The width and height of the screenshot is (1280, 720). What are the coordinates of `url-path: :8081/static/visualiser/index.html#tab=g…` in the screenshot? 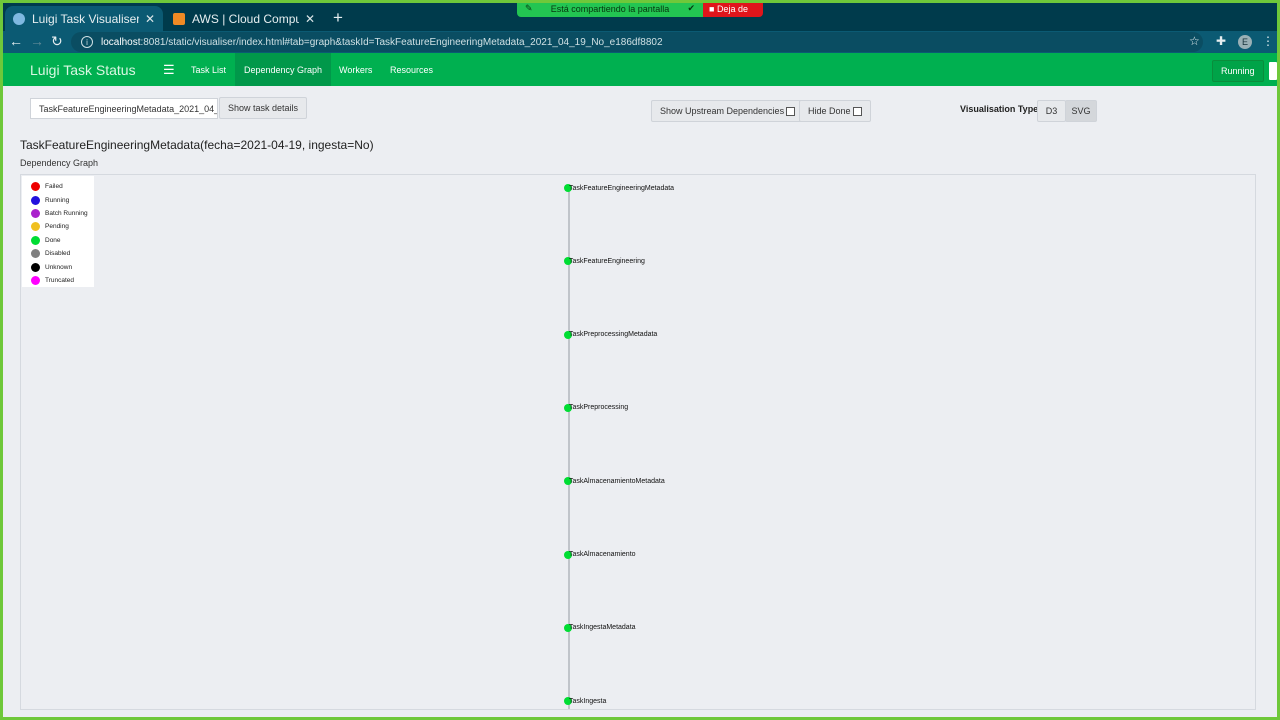 It's located at (401, 42).